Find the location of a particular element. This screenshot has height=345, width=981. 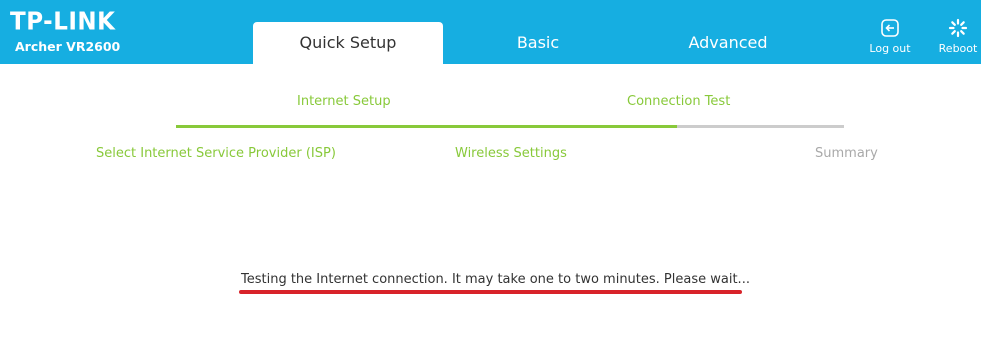

tab-quick-setup: Quick Setup is located at coordinates (348, 43).